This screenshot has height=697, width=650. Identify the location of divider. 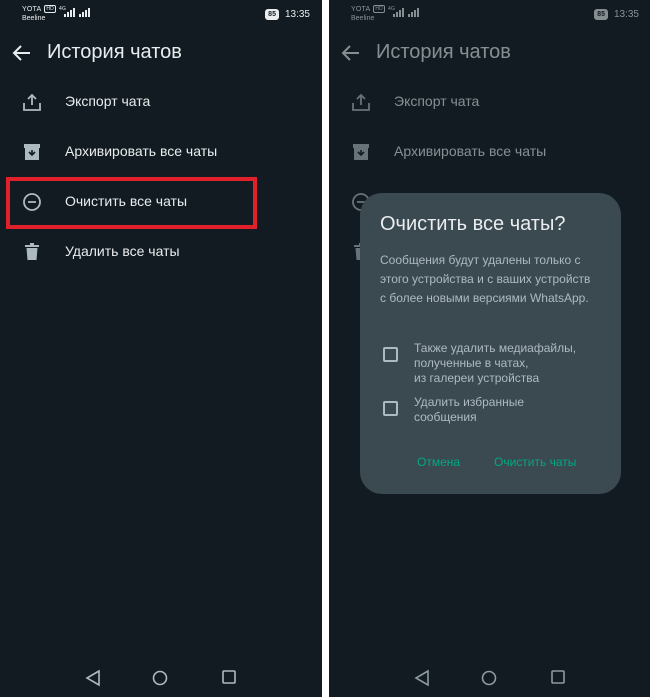
(325, 348).